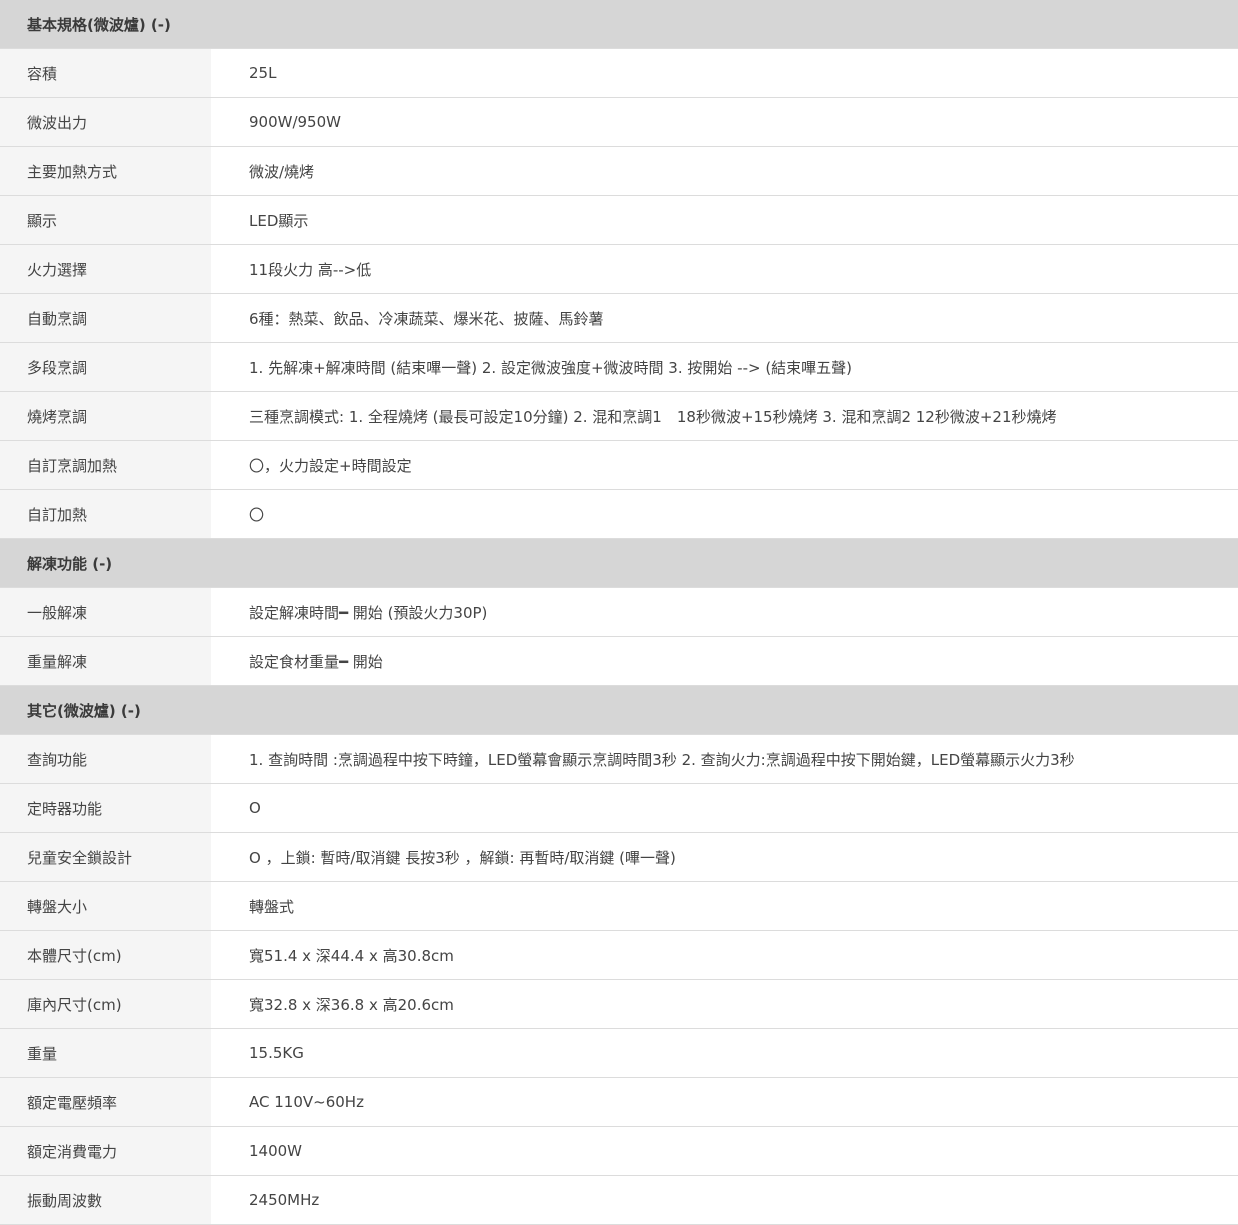 The width and height of the screenshot is (1238, 1225). I want to click on spec-label: 轉盤大小, so click(105, 906).